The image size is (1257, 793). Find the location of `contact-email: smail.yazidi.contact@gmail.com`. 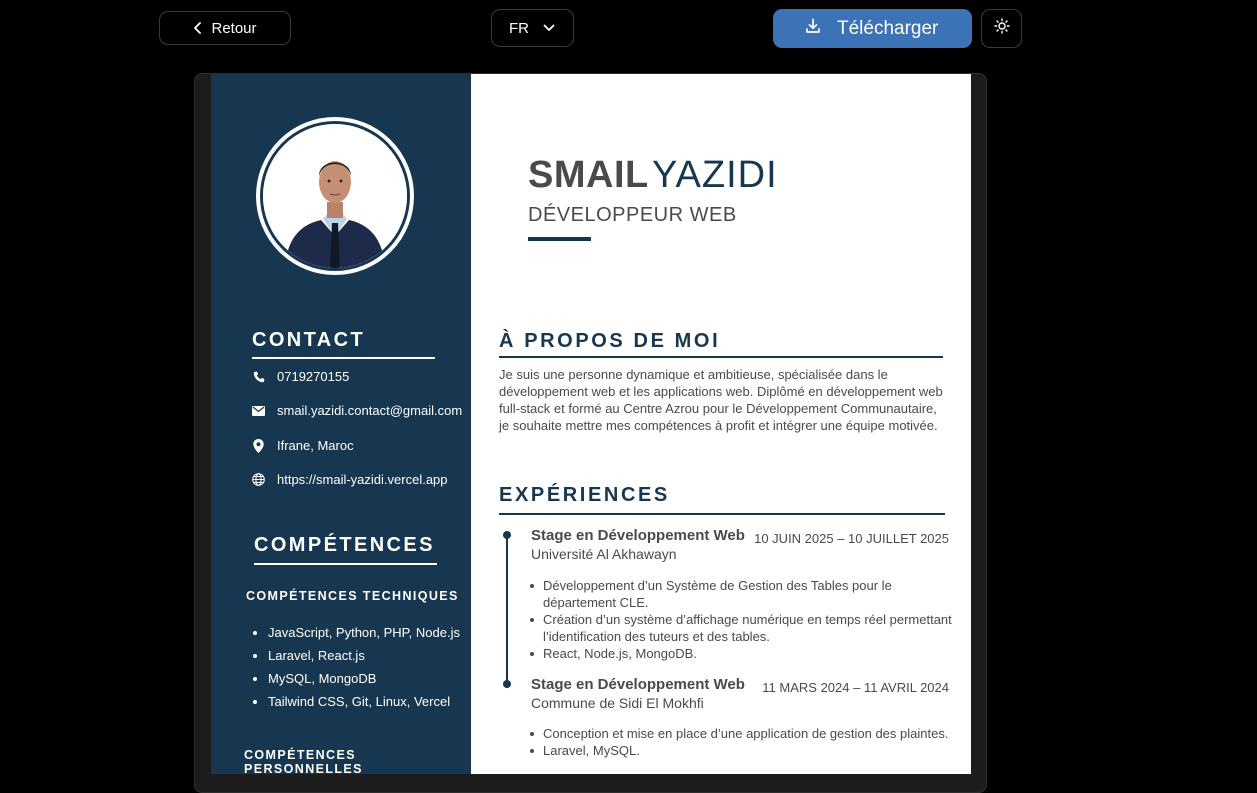

contact-email: smail.yazidi.contact@gmail.com is located at coordinates (357, 410).